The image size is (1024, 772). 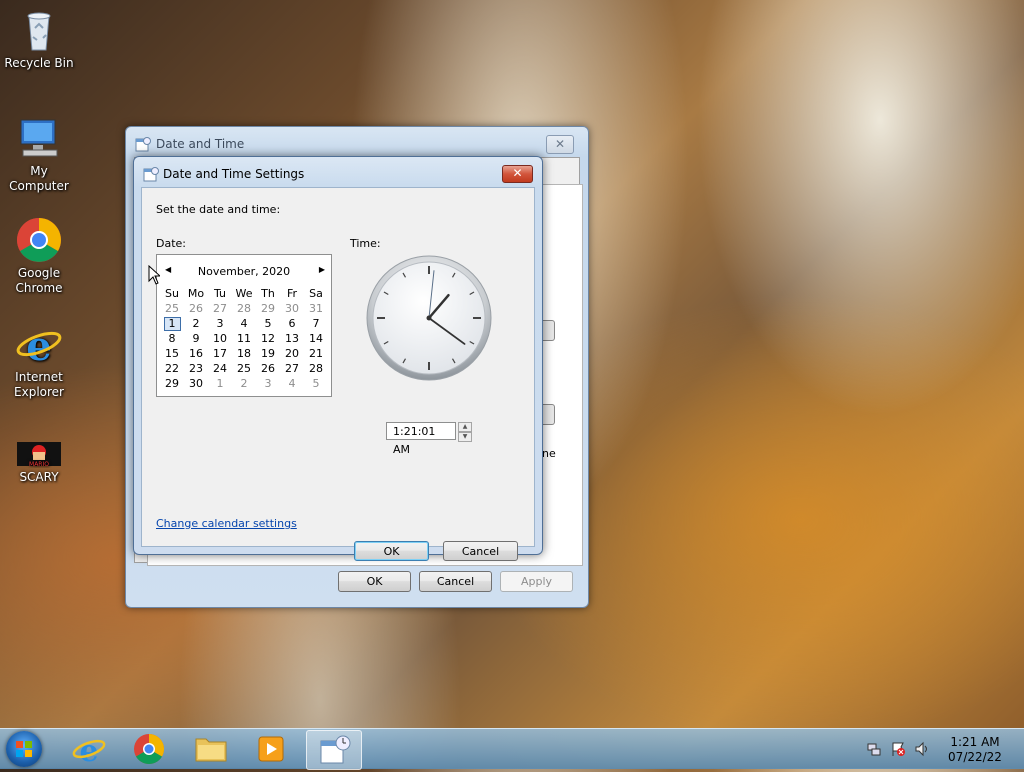 What do you see at coordinates (549, 453) in the screenshot?
I see `partial-text: ne` at bounding box center [549, 453].